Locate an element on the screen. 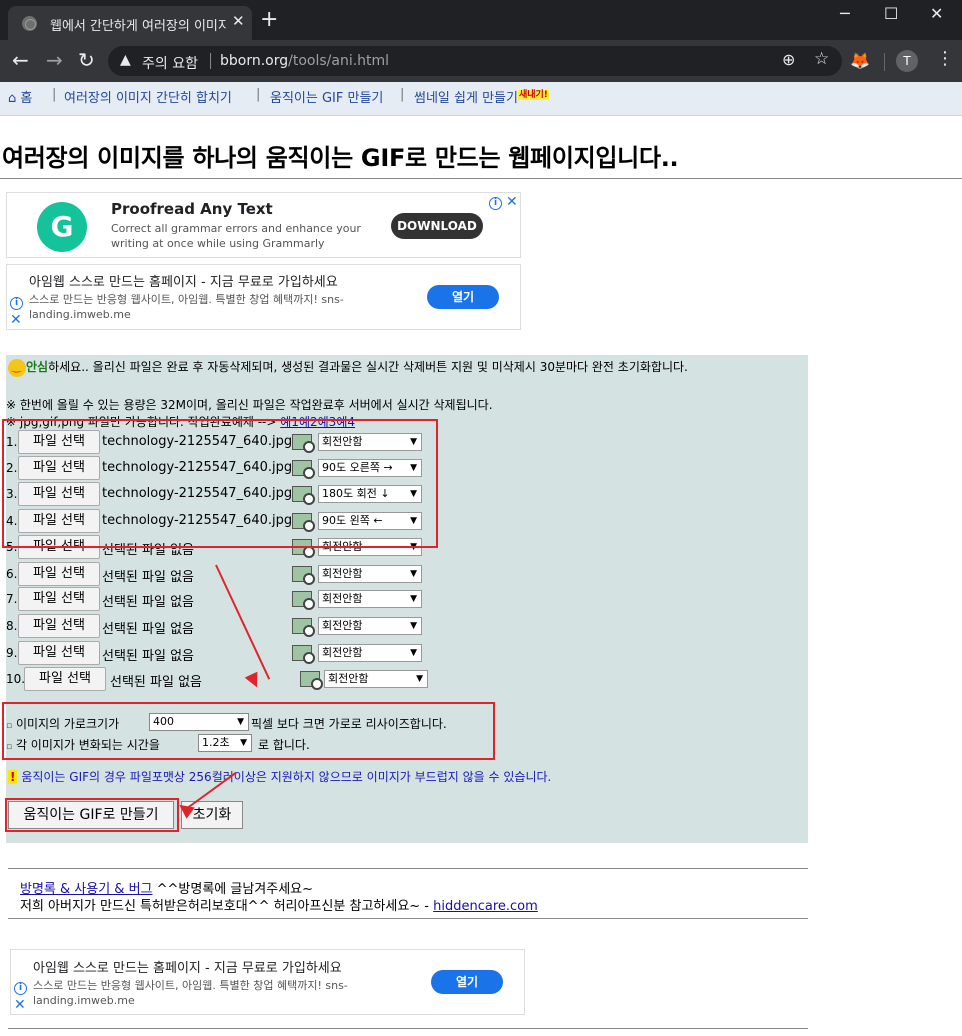 The width and height of the screenshot is (962, 1036). file-row: 8. 파일 선택 선택된 파일 없음 회전안함 ▼ is located at coordinates (226, 626).